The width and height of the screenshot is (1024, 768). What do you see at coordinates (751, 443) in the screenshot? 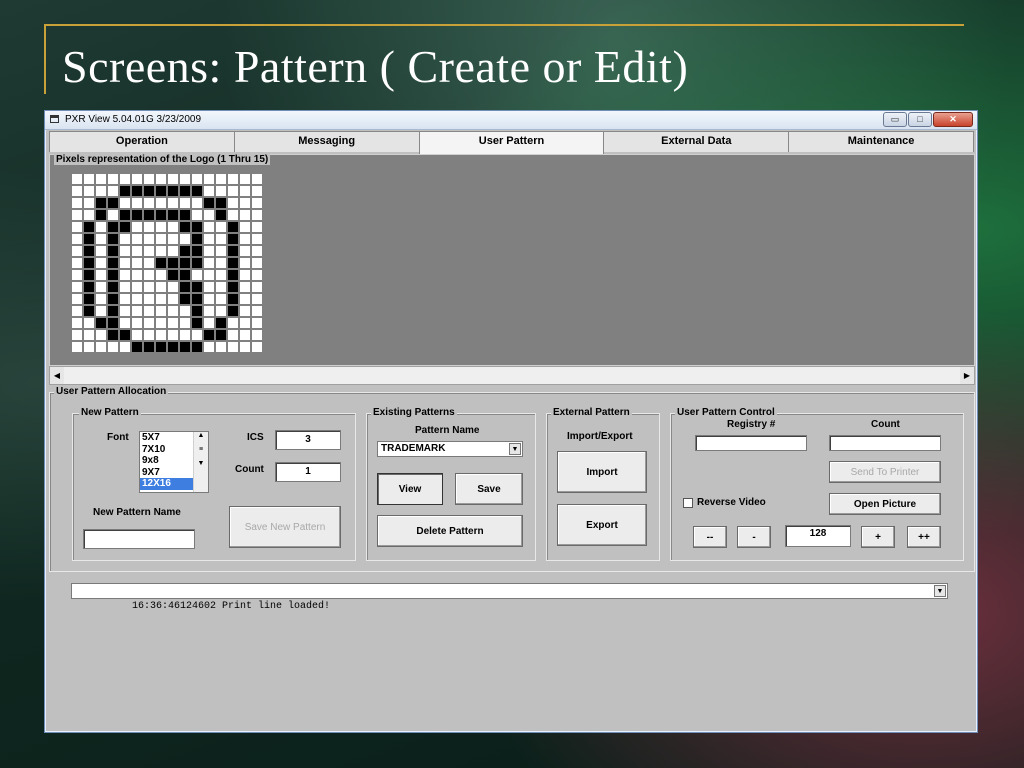
I see `registry-field` at bounding box center [751, 443].